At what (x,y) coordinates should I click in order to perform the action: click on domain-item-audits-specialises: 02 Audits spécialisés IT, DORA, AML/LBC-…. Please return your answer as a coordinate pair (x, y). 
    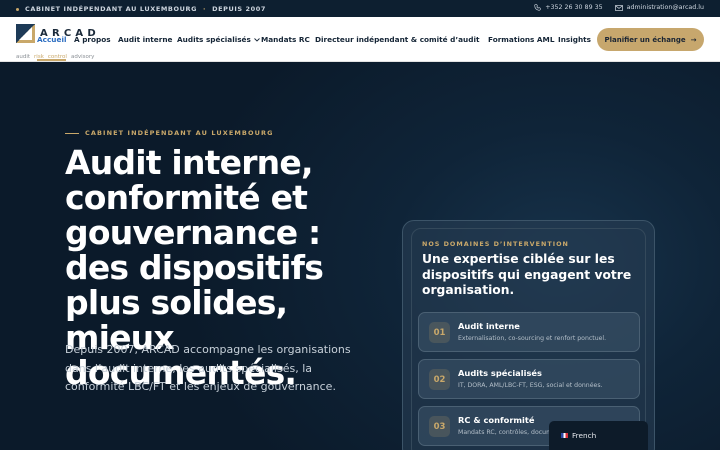
    Looking at the image, I should click on (529, 379).